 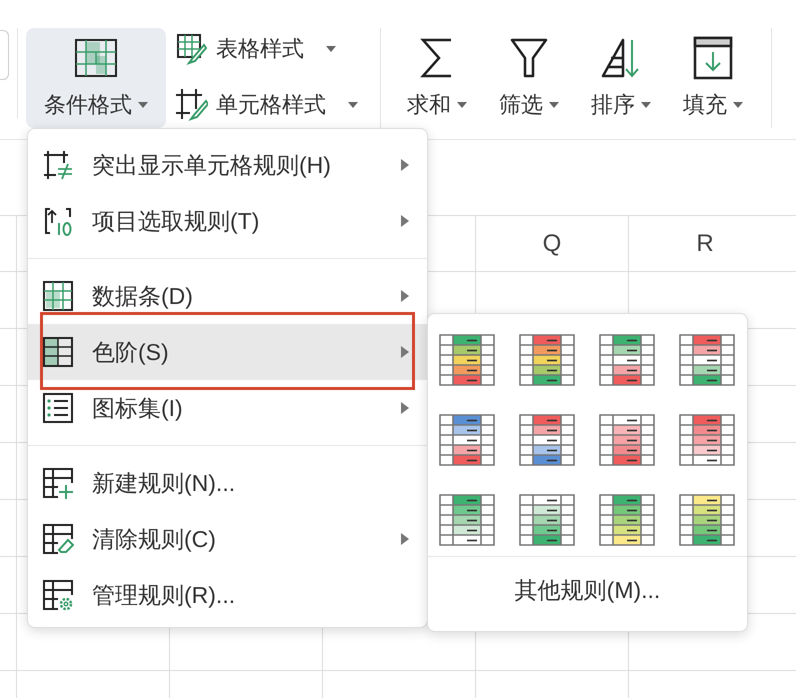 What do you see at coordinates (58, 165) in the screenshot?
I see `ruler-icon` at bounding box center [58, 165].